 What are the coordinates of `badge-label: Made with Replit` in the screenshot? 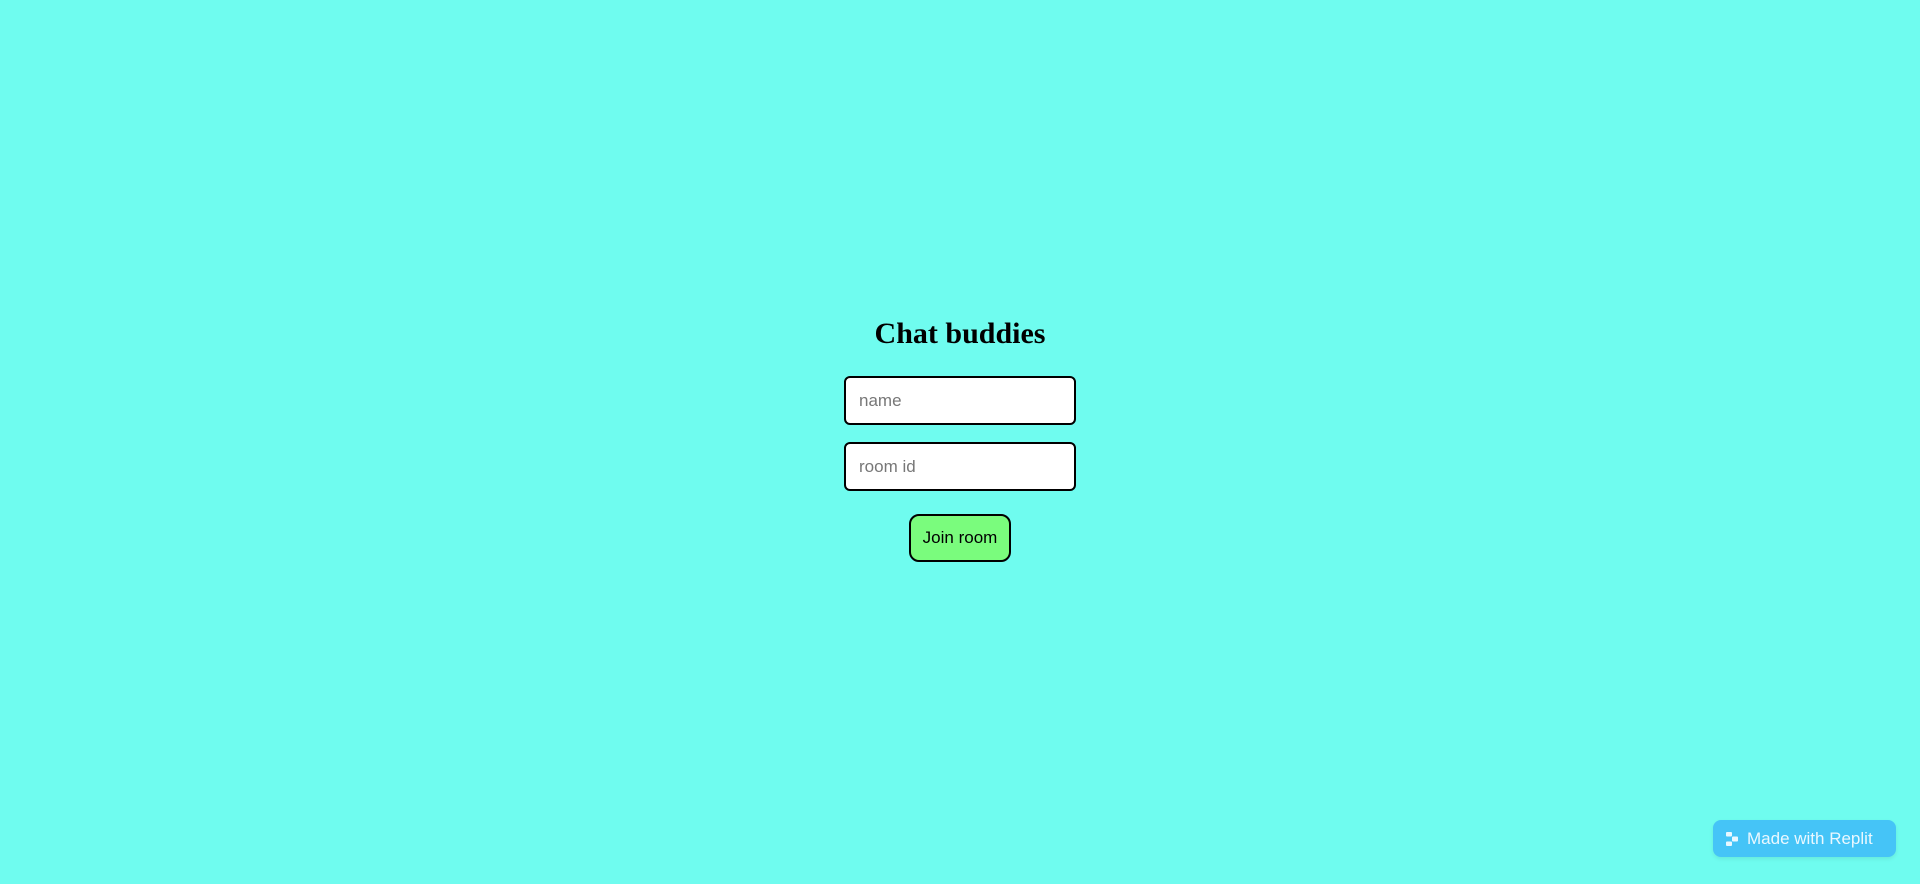 It's located at (1810, 838).